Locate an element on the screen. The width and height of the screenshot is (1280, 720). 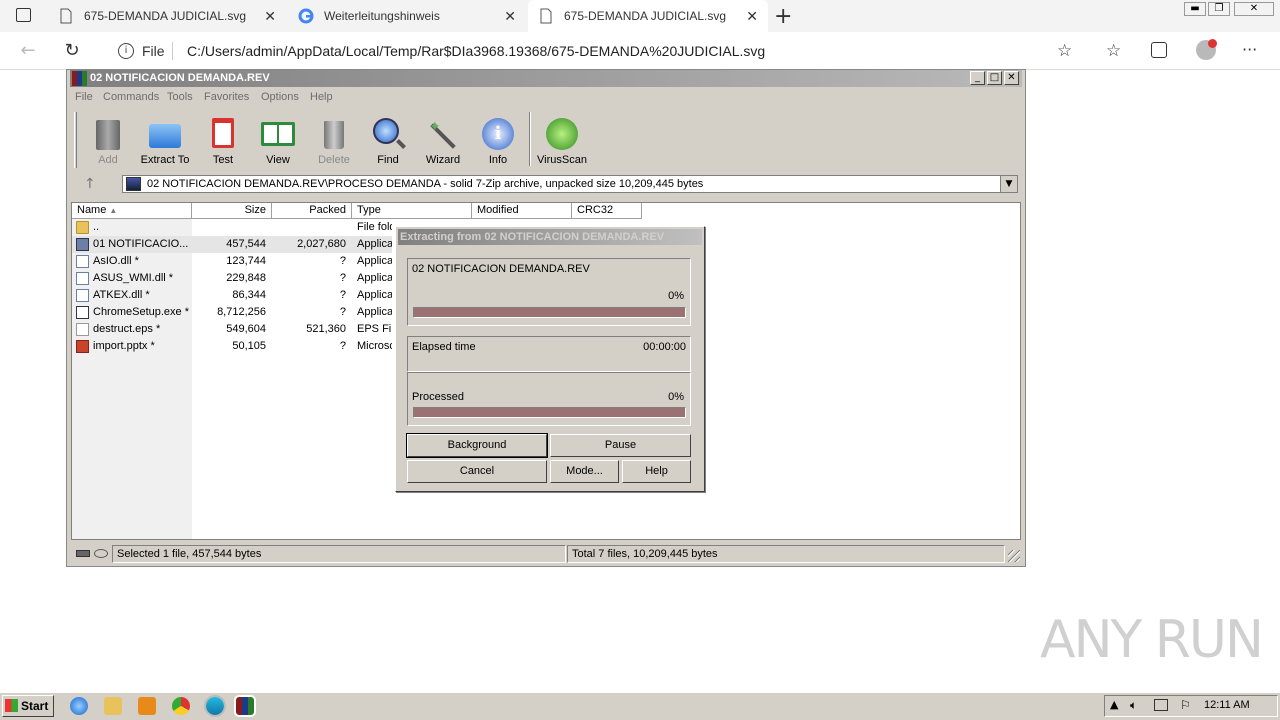
processed-percent: 0% is located at coordinates (676, 397).